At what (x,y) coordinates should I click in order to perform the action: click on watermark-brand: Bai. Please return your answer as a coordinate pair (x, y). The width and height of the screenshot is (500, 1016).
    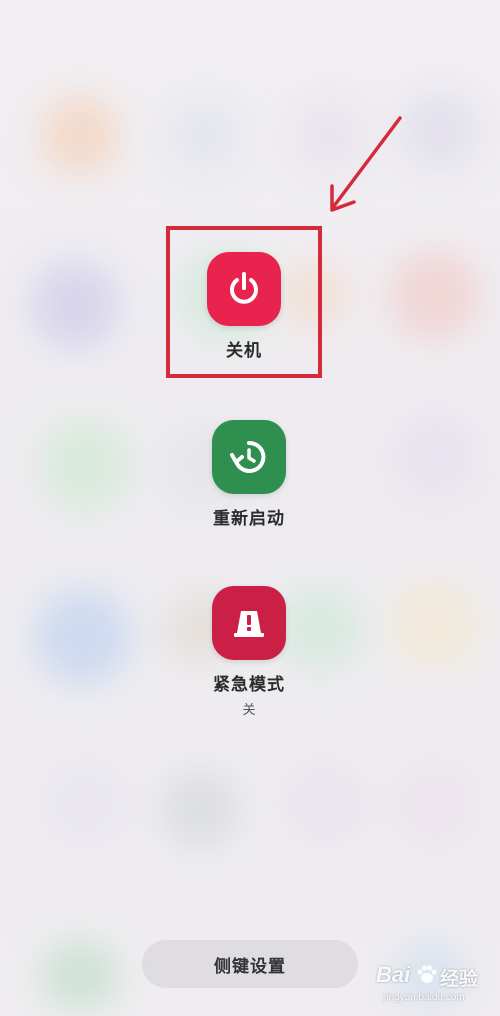
    Looking at the image, I should click on (393, 974).